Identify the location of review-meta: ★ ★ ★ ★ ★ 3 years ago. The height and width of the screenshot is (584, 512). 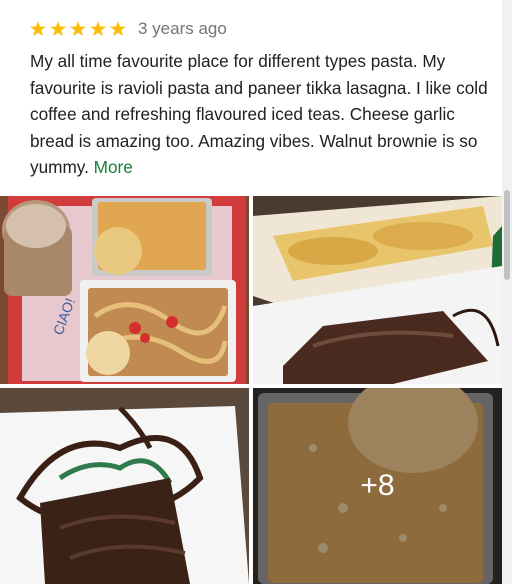
(127, 29).